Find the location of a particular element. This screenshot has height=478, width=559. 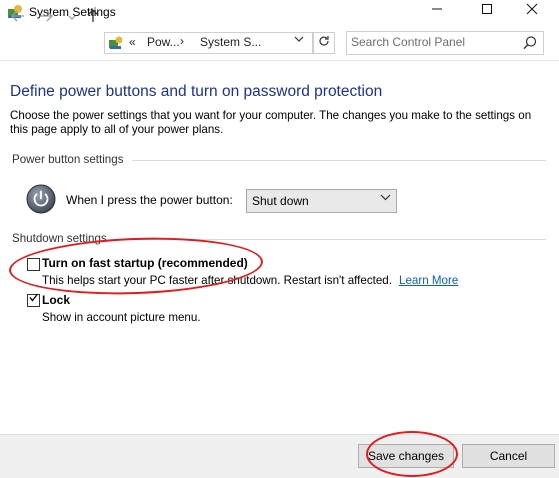

dropdown-selected-value: Shut down is located at coordinates (280, 201).